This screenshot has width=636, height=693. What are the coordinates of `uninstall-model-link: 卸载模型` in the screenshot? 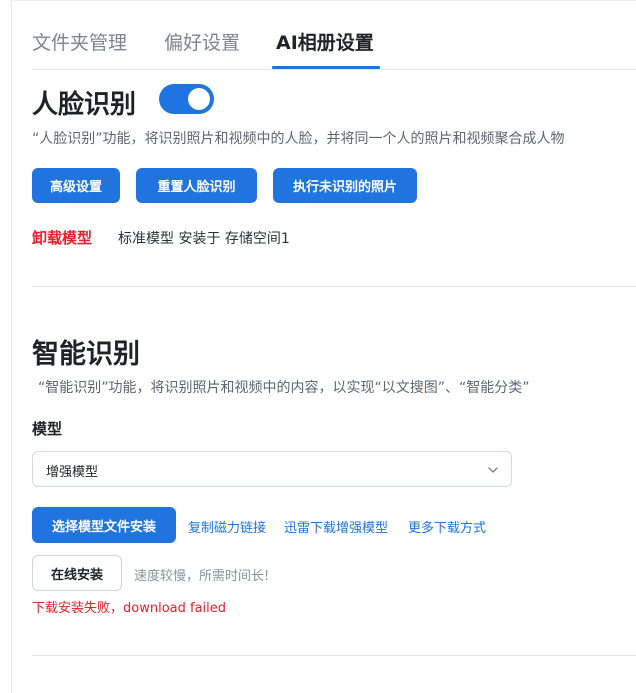 It's located at (62, 237).